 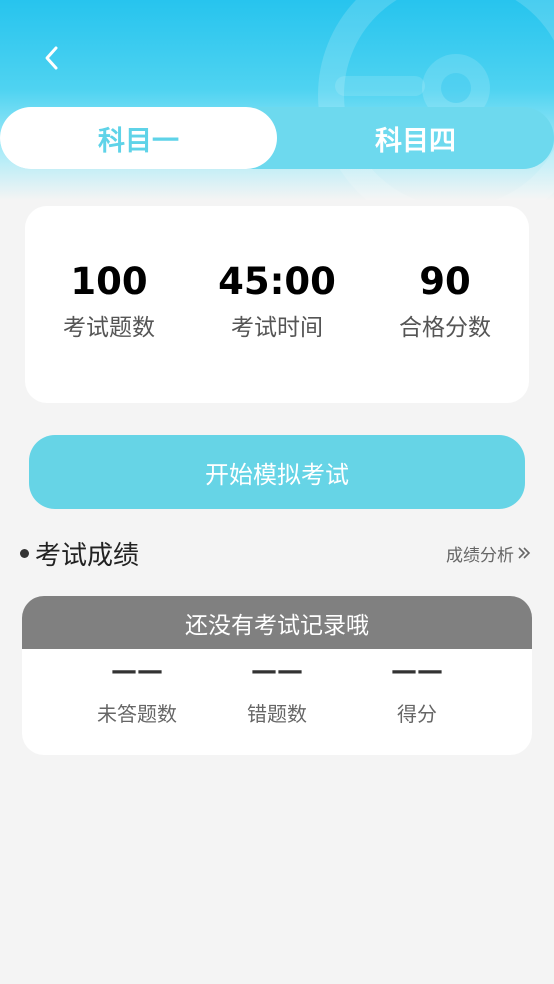 I want to click on tab-subject-four: 科目四, so click(x=415, y=138).